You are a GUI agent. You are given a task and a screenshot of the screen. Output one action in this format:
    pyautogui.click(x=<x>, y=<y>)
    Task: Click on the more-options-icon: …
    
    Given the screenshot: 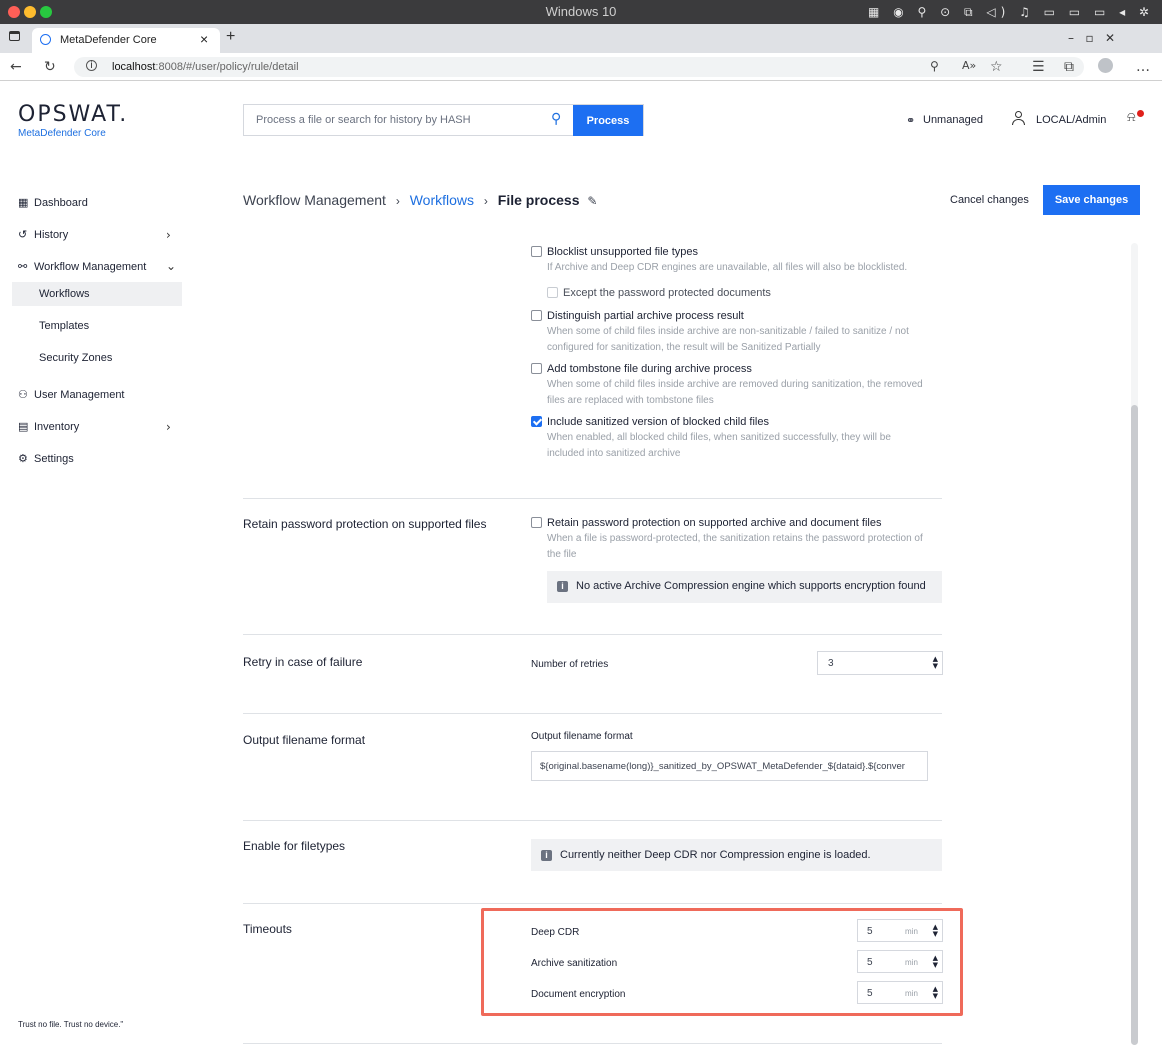 What is the action you would take?
    pyautogui.click(x=1143, y=67)
    